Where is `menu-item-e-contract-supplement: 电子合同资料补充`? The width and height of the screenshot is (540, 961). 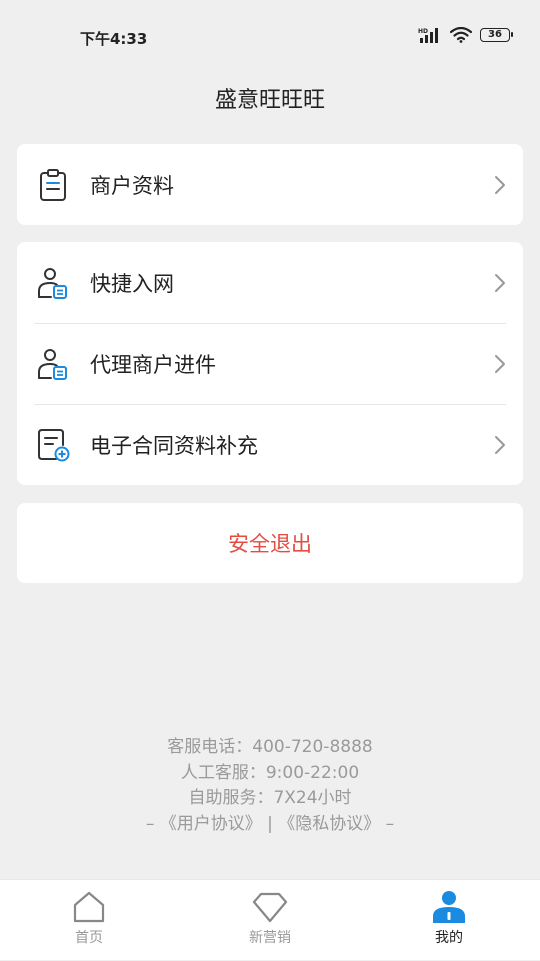 menu-item-e-contract-supplement: 电子合同资料补充 is located at coordinates (270, 444).